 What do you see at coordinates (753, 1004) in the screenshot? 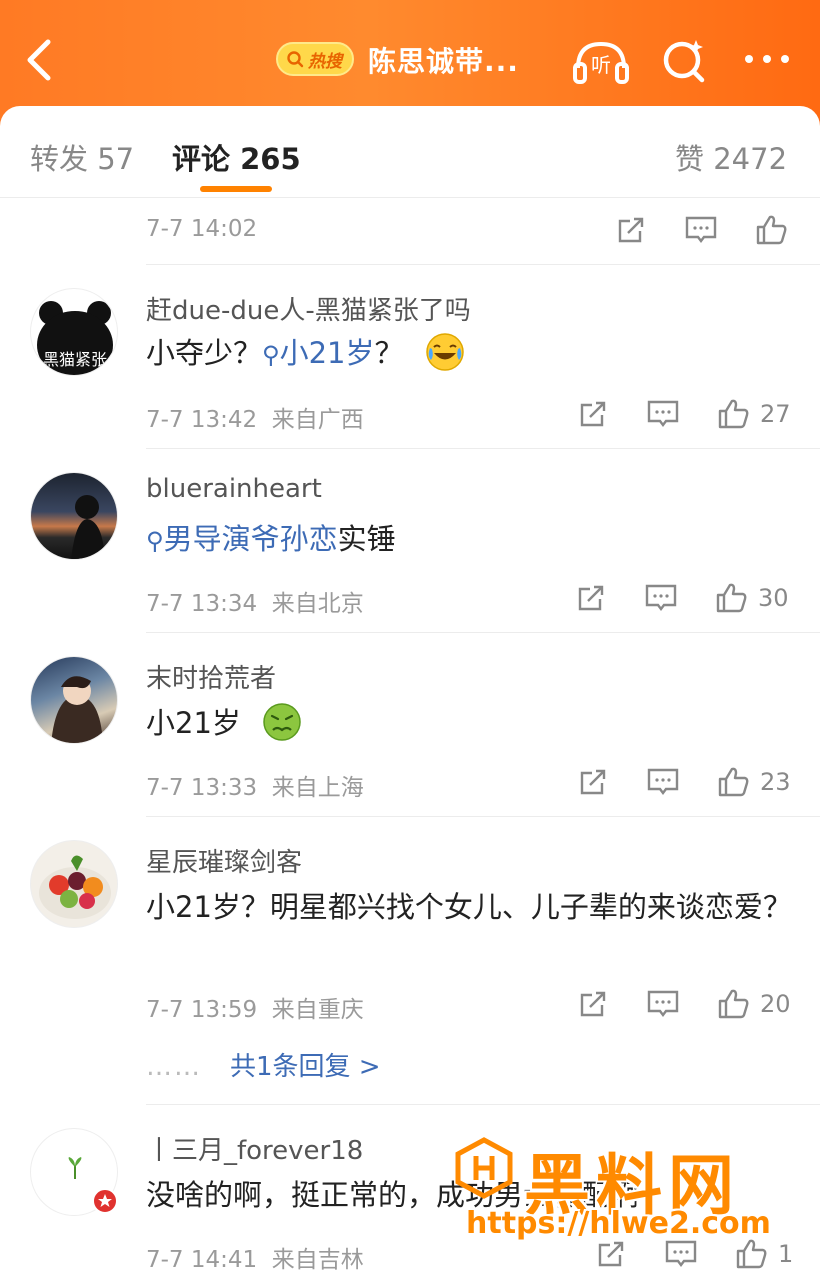
I see `like-button: 20` at bounding box center [753, 1004].